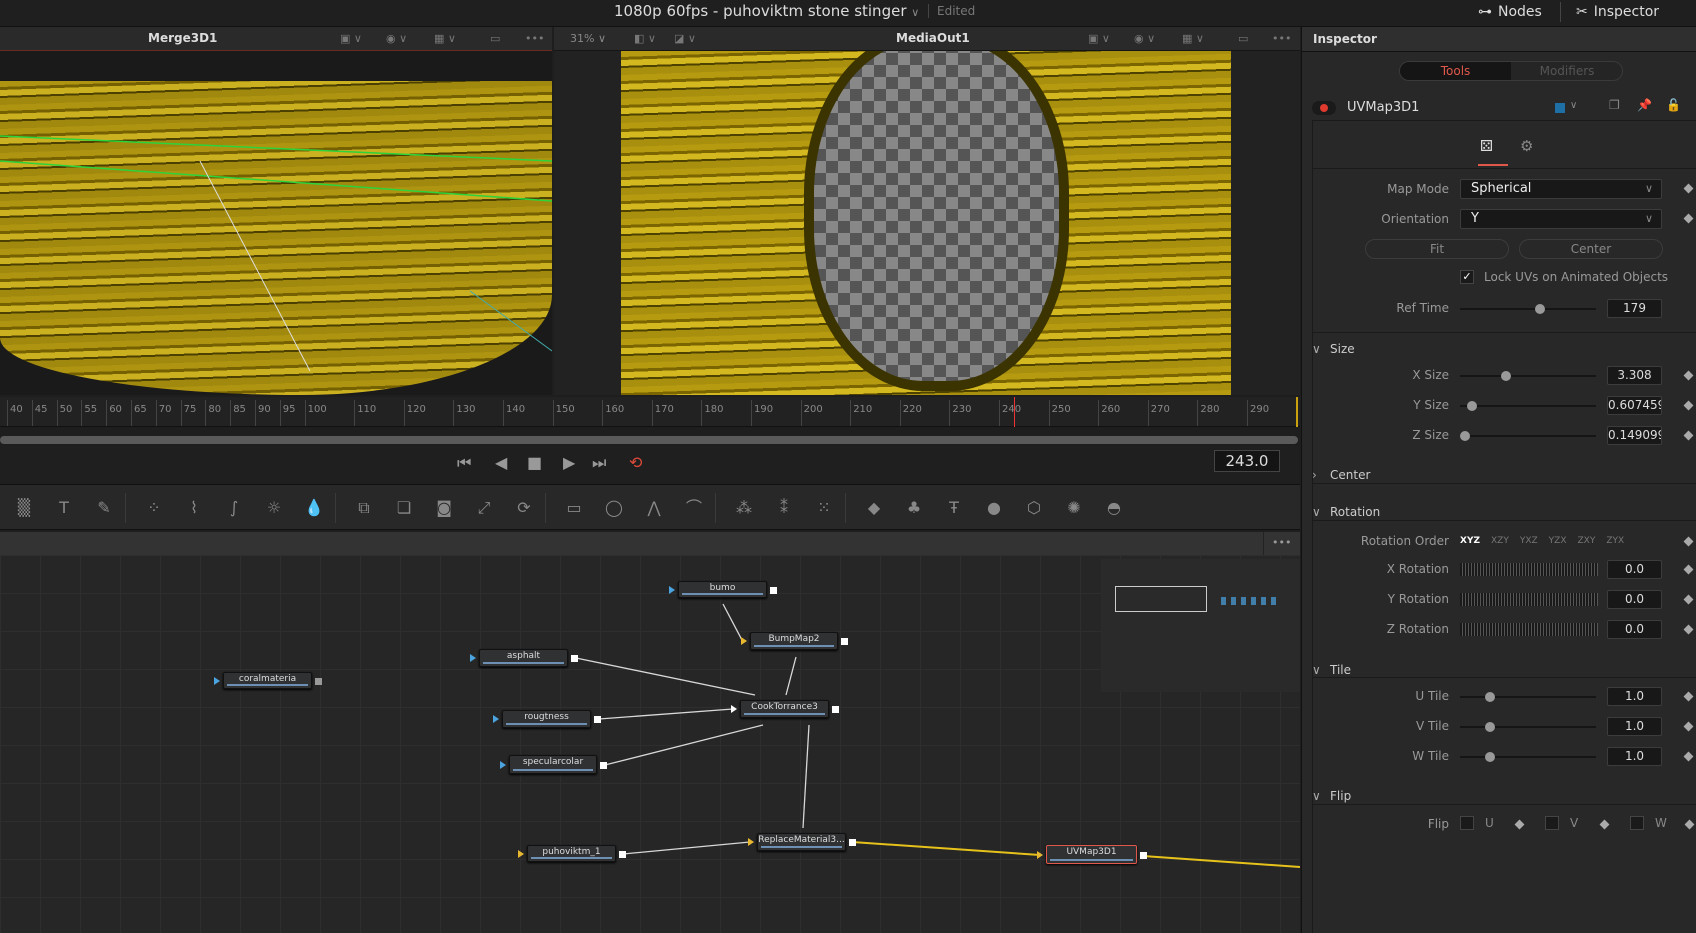  I want to click on chevron-down-icon: ∨, so click(1573, 105).